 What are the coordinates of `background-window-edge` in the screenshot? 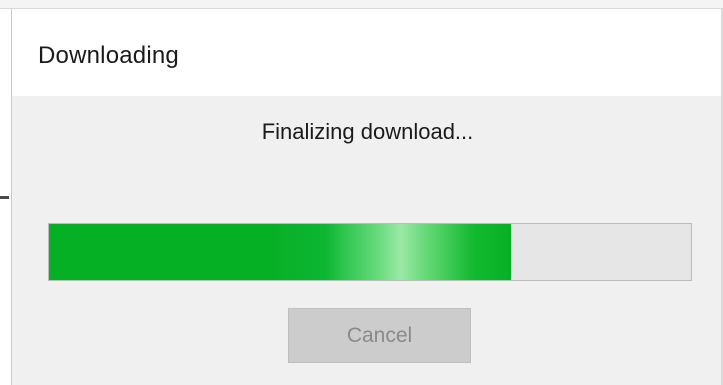 It's located at (361, 4).